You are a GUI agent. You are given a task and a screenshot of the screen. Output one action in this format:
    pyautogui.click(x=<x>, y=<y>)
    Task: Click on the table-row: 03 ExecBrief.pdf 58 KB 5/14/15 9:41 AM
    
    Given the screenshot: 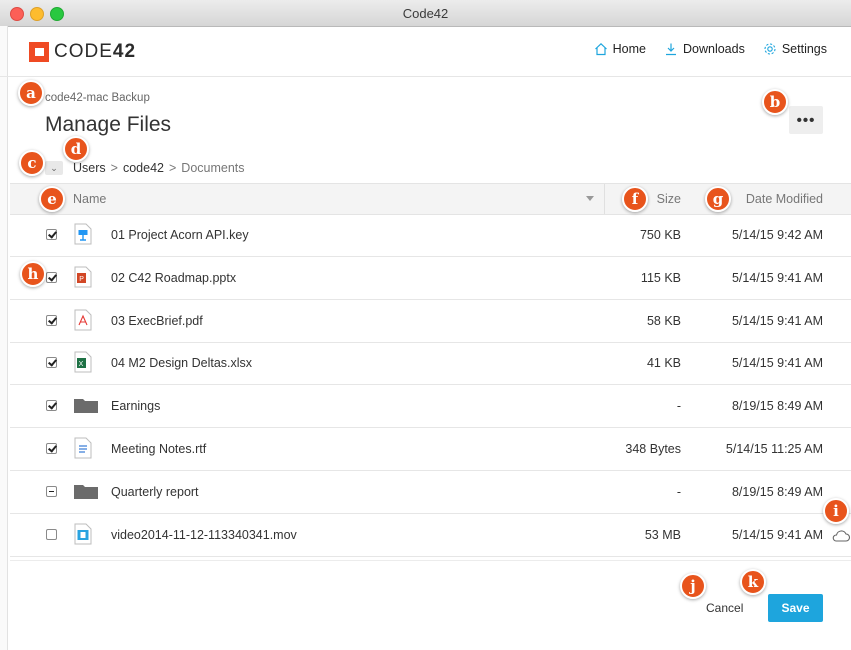 What is the action you would take?
    pyautogui.click(x=430, y=321)
    